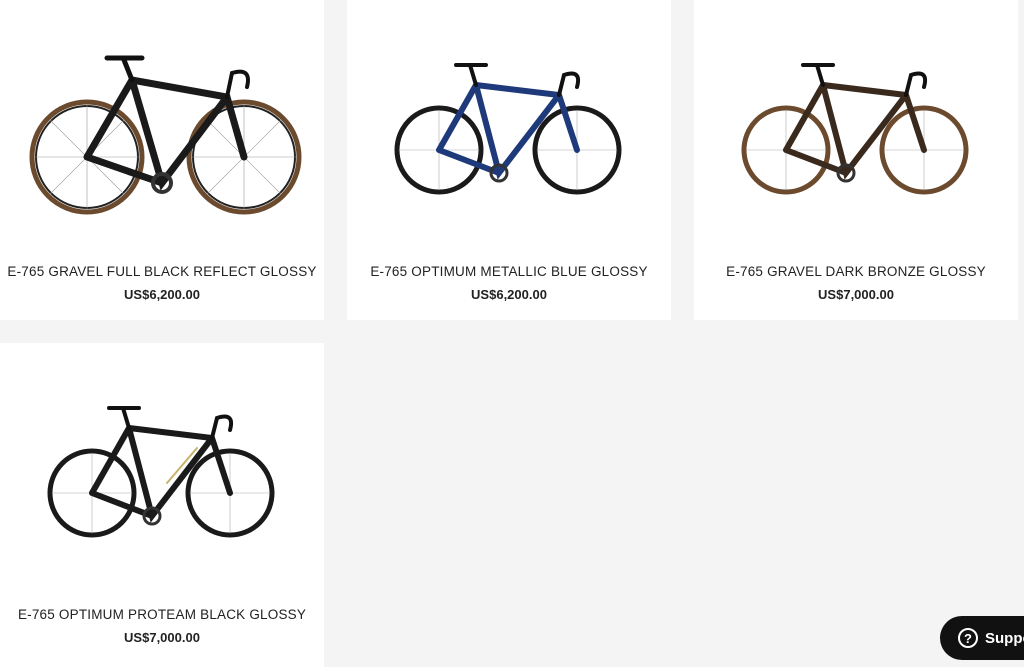 This screenshot has height=667, width=1024. What do you see at coordinates (968, 638) in the screenshot?
I see `question-icon: ?` at bounding box center [968, 638].